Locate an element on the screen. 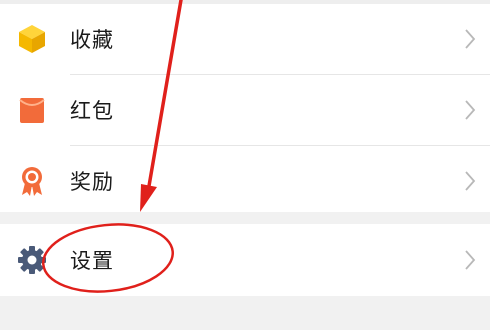 Image resolution: width=490 pixels, height=330 pixels. favorites-cube-icon is located at coordinates (32, 39).